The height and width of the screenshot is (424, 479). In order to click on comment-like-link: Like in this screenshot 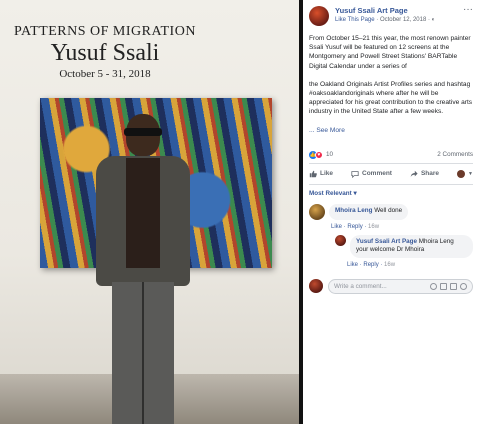, I will do `click(336, 227)`.